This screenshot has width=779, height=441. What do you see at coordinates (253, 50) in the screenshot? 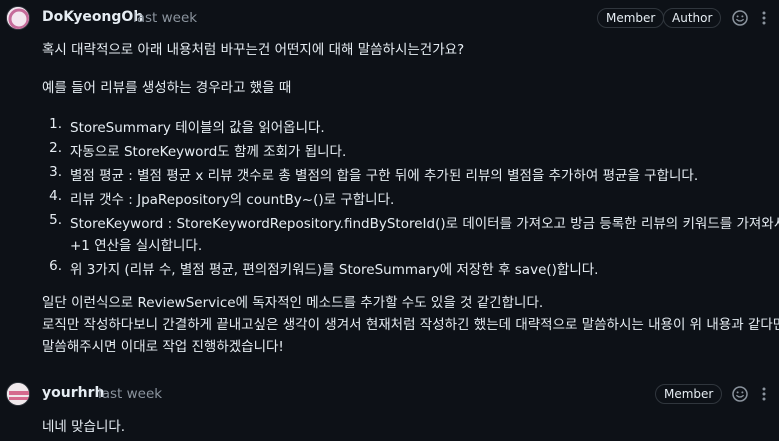
I see `paragraph: 혹시 대략적으로 아래 내용처럼 바꾸는건 어떤지에 대해 말씀하시는건가요?` at bounding box center [253, 50].